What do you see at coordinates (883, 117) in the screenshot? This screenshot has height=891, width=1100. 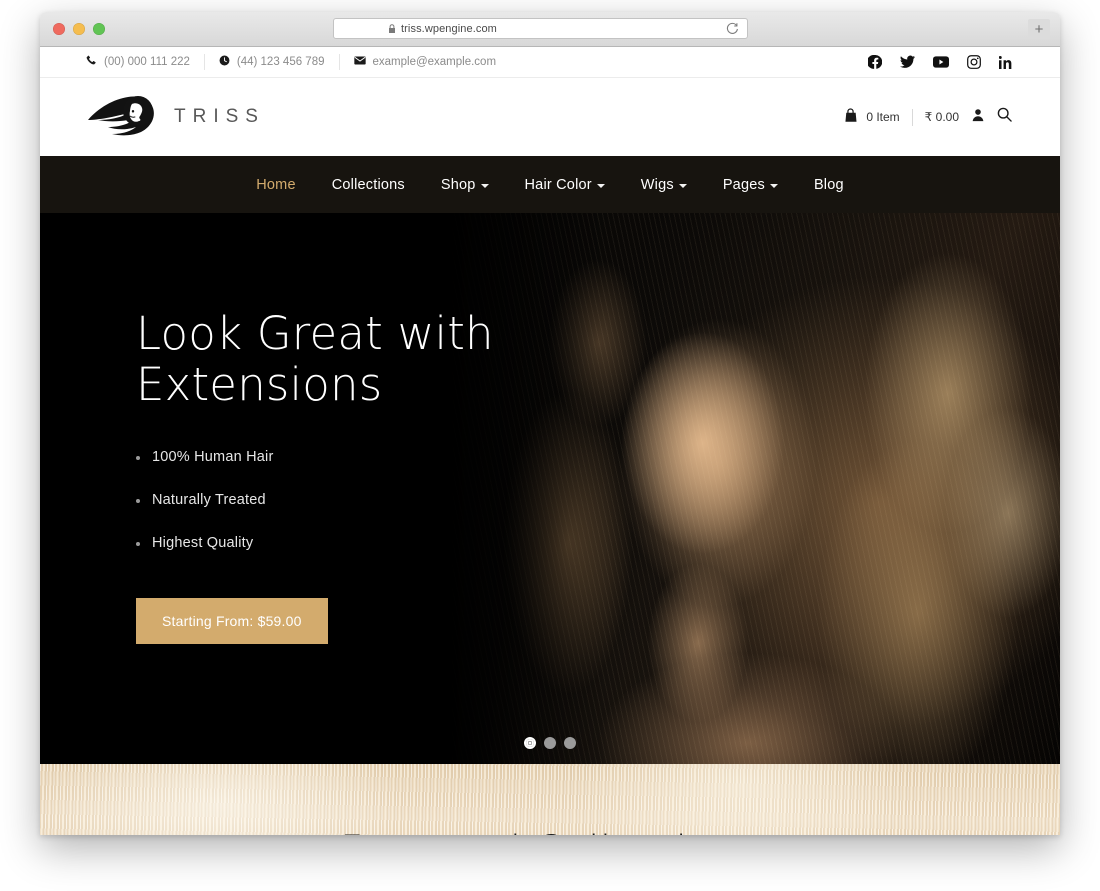 I see `cart-item-count: 0 Item` at bounding box center [883, 117].